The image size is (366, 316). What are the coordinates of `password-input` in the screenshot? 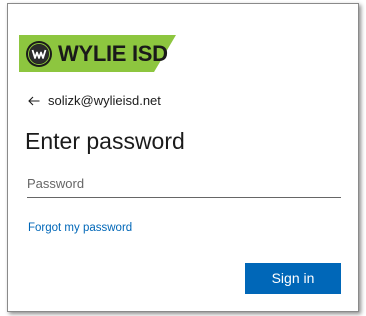 It's located at (184, 185).